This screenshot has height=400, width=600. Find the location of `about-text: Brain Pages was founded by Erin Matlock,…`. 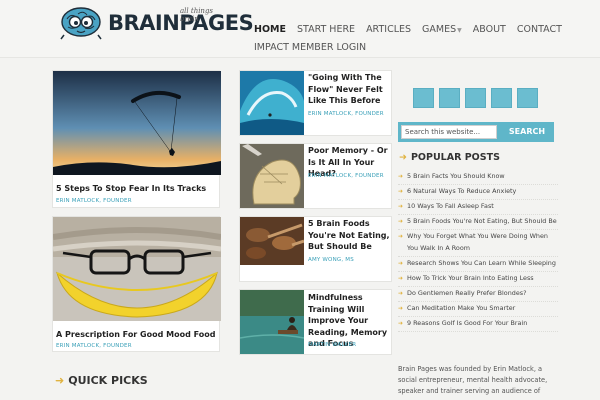

about-text: Brain Pages was founded by Erin Matlock,… is located at coordinates (473, 380).